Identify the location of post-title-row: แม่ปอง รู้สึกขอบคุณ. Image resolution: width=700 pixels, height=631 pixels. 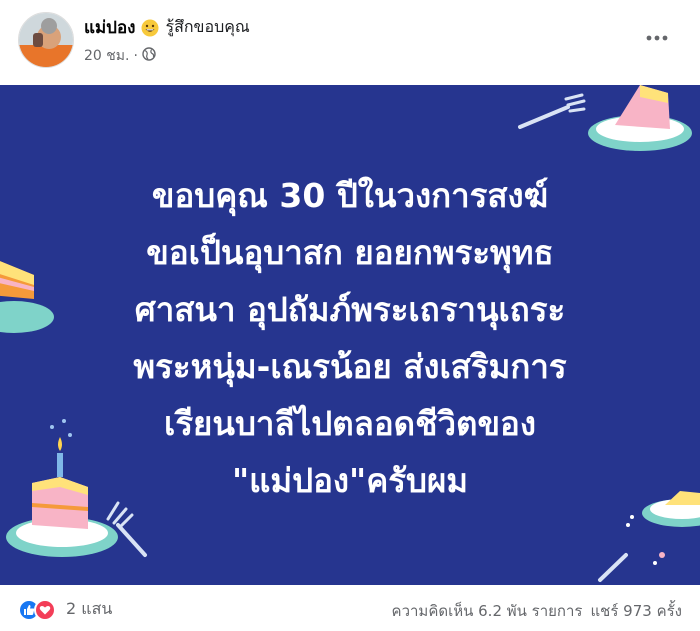
(167, 27).